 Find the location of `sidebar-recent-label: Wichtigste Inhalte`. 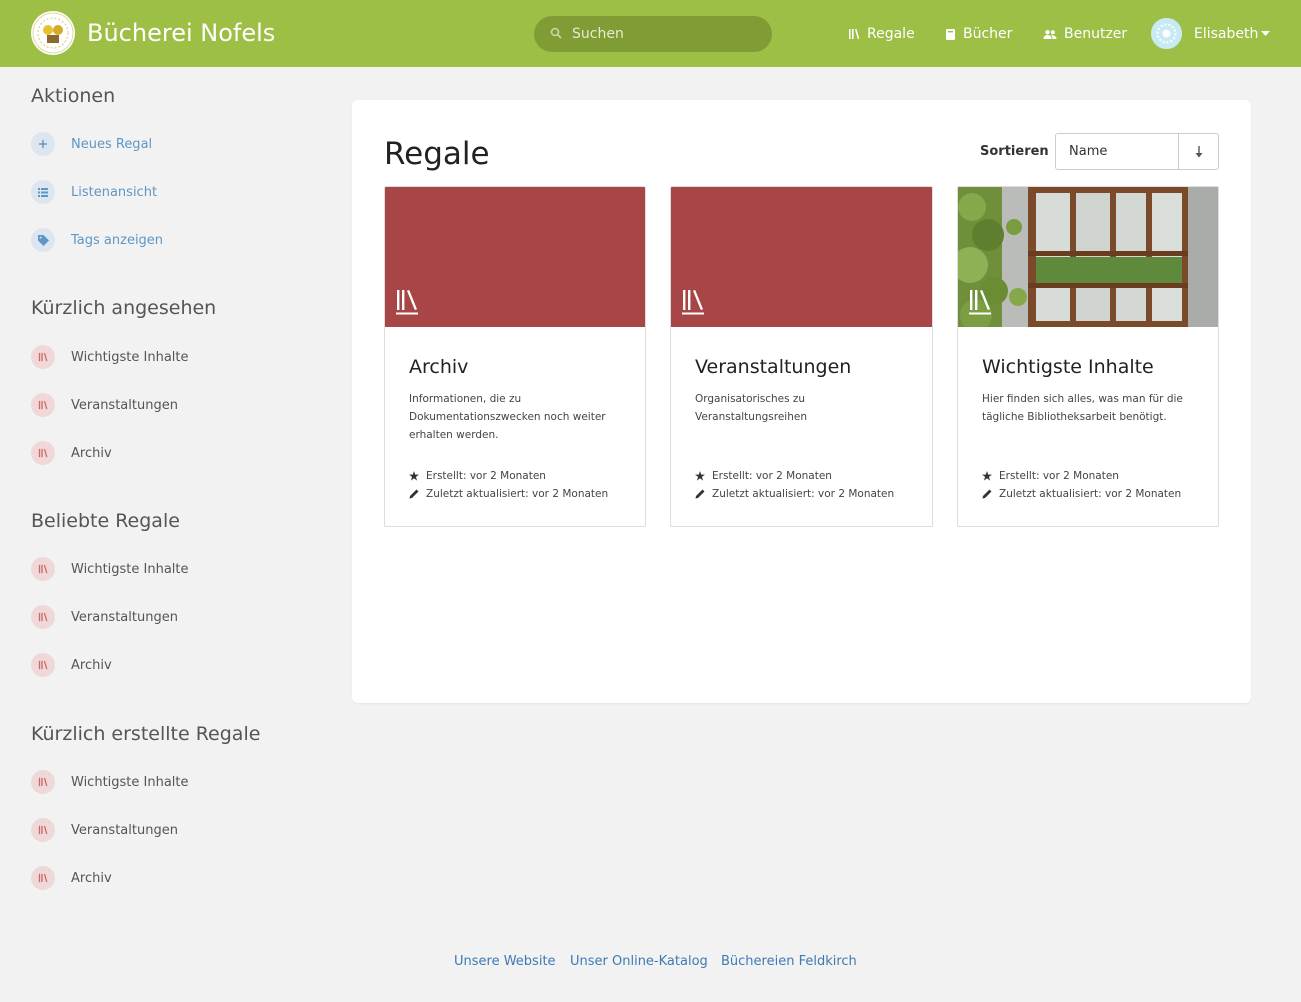

sidebar-recent-label: Wichtigste Inhalte is located at coordinates (130, 357).